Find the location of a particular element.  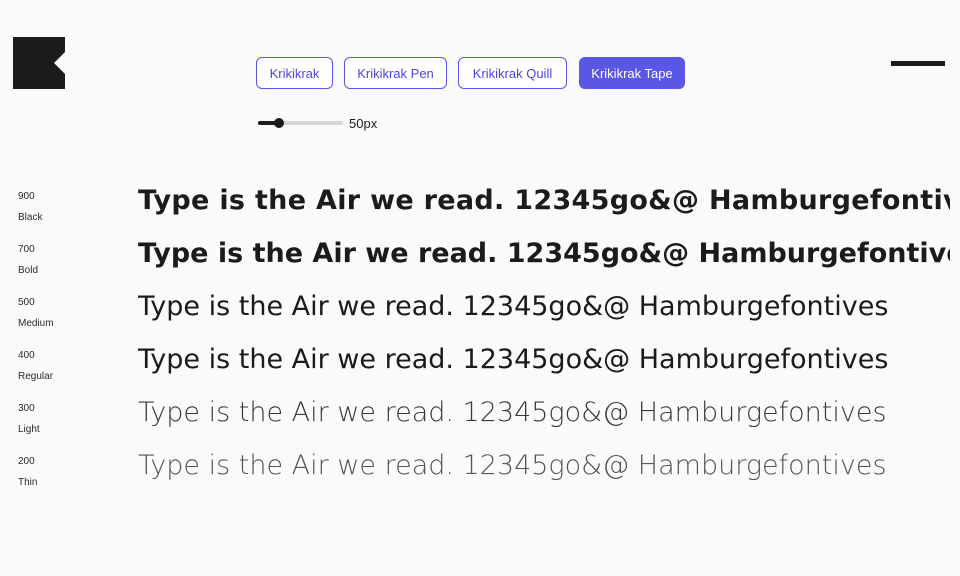

krikikrak-logo-icon is located at coordinates (39, 63).